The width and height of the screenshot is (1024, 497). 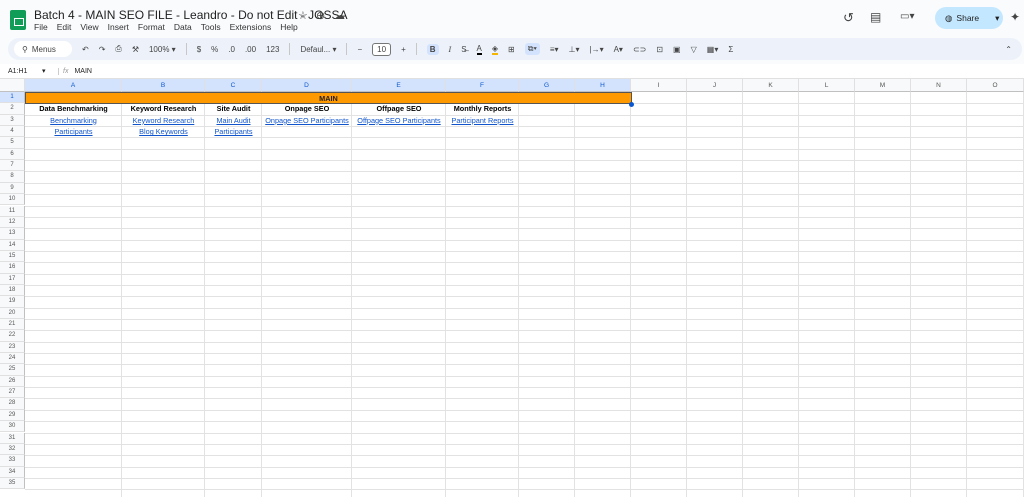 What do you see at coordinates (12, 461) in the screenshot?
I see `row-header-33: 33` at bounding box center [12, 461].